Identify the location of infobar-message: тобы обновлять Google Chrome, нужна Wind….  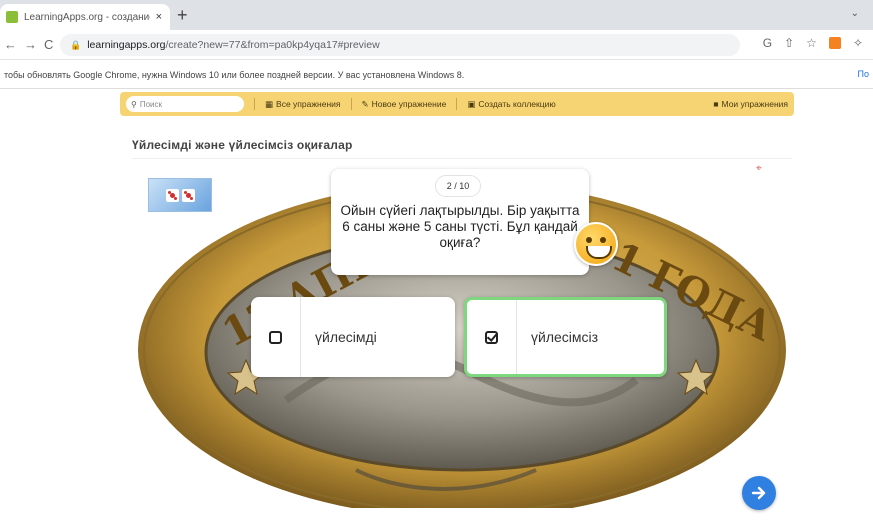
(234, 74).